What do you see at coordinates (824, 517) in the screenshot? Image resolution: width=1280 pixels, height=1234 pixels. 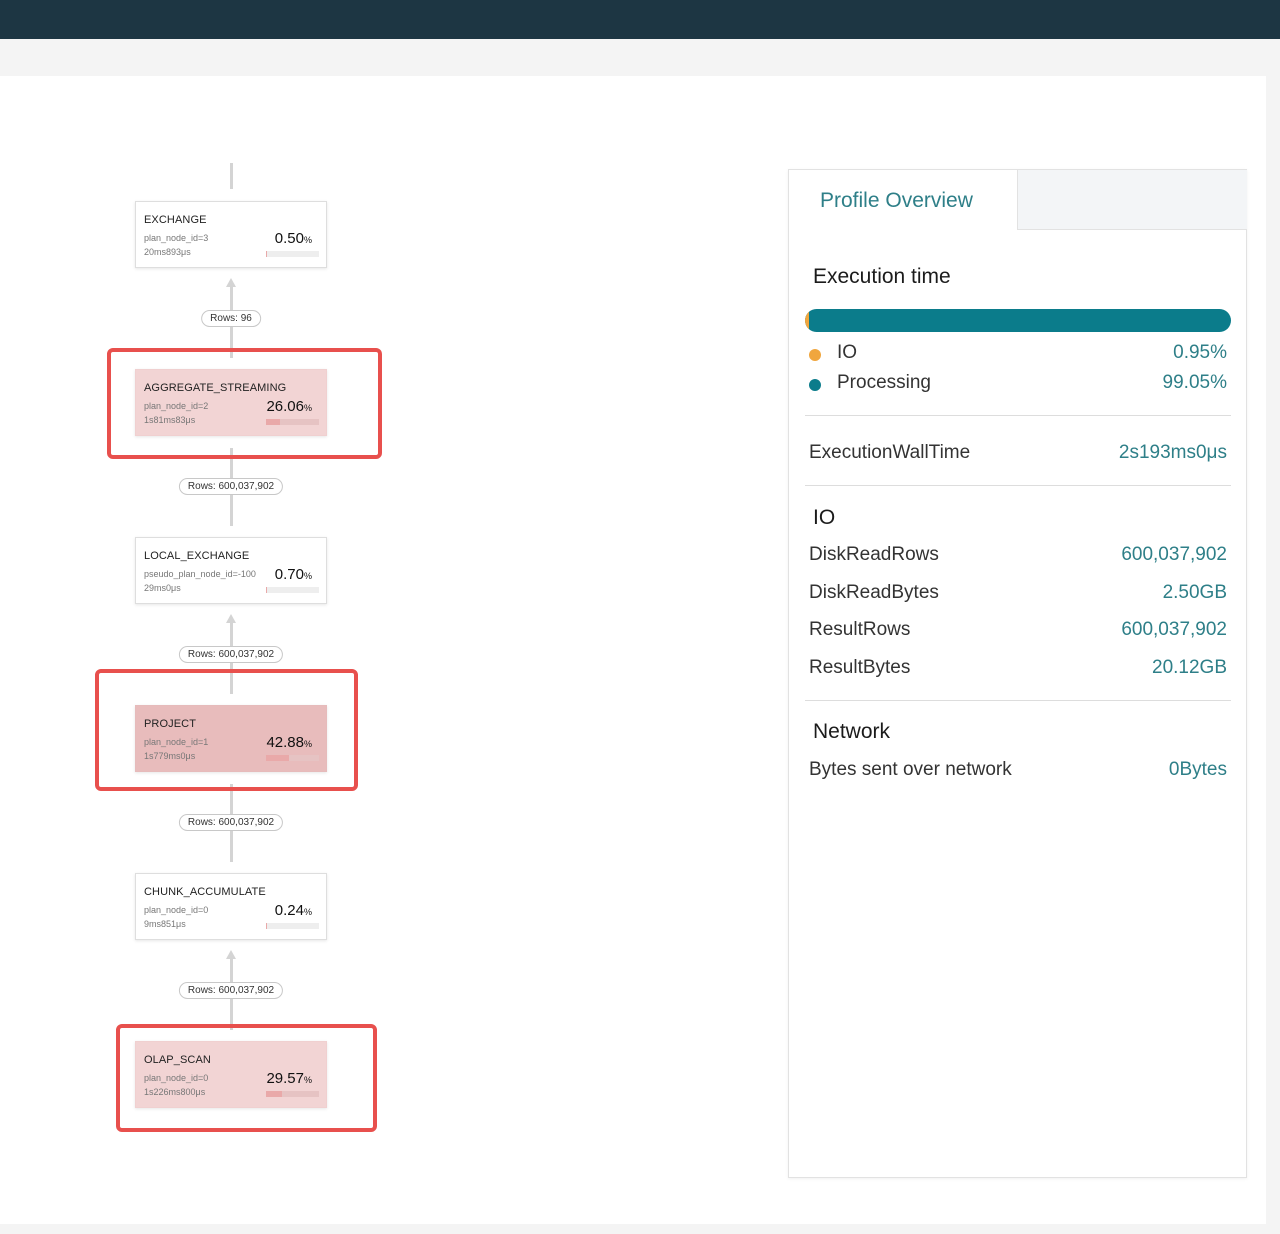 I see `io-section-title: IO` at bounding box center [824, 517].